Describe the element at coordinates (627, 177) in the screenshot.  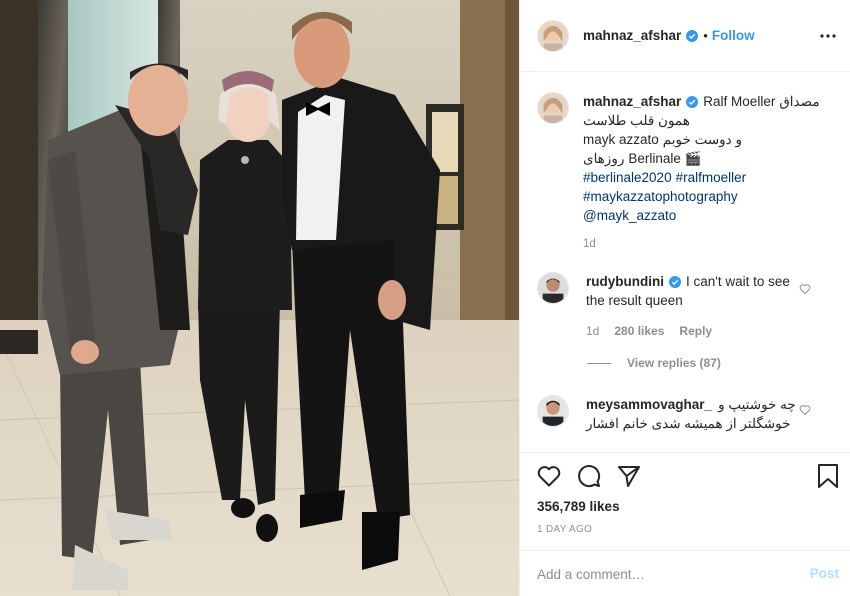
I see `hashtag-berlinale2020: #berlinale2020` at that location.